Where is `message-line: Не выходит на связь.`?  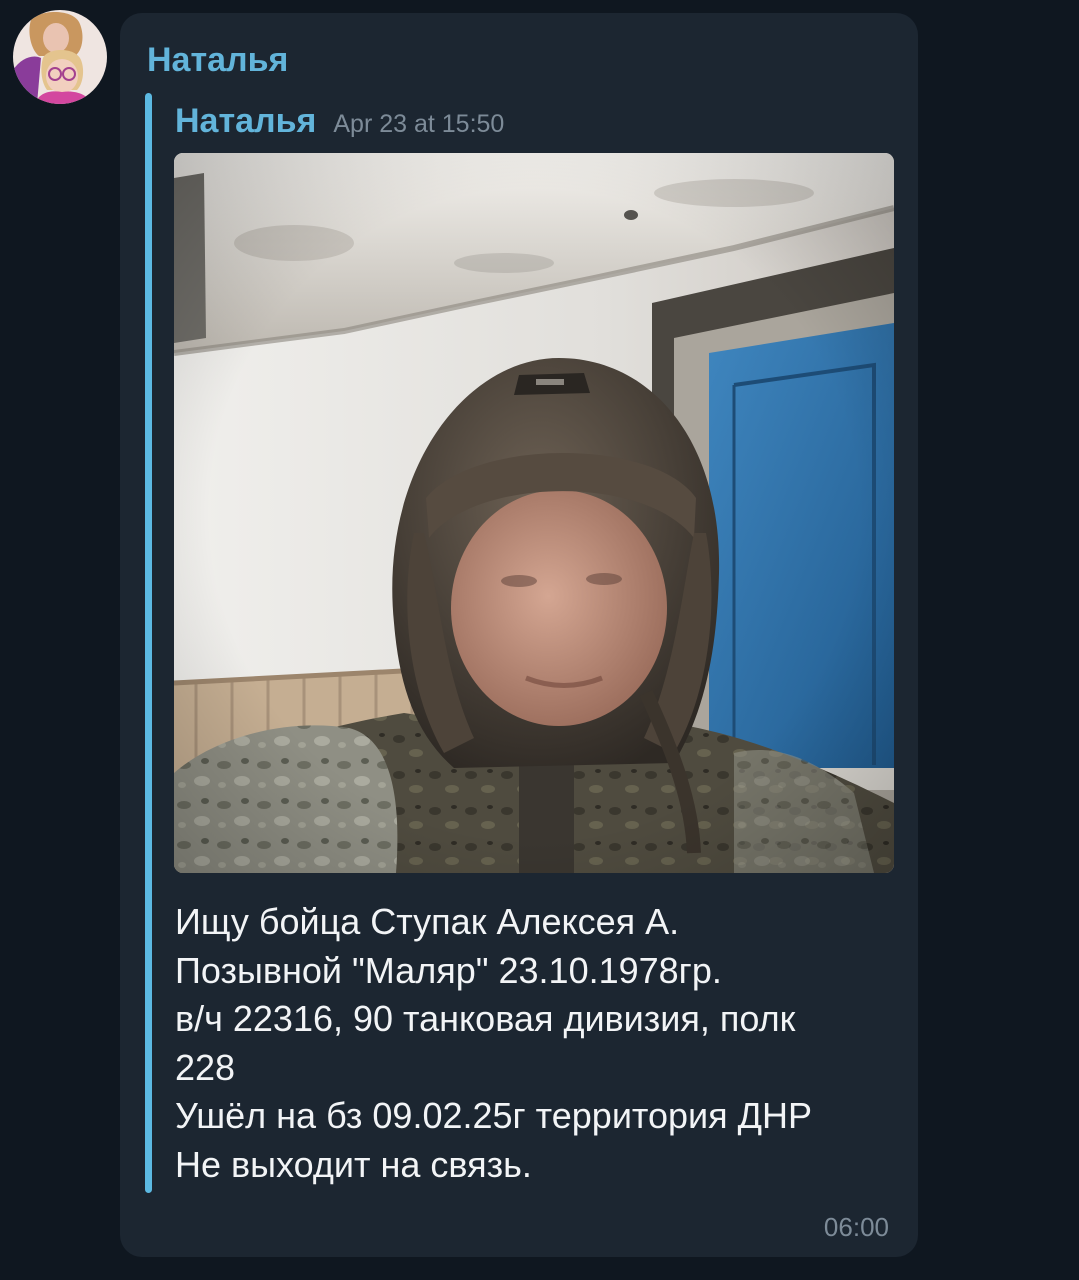 message-line: Не выходит на связь. is located at coordinates (353, 1164).